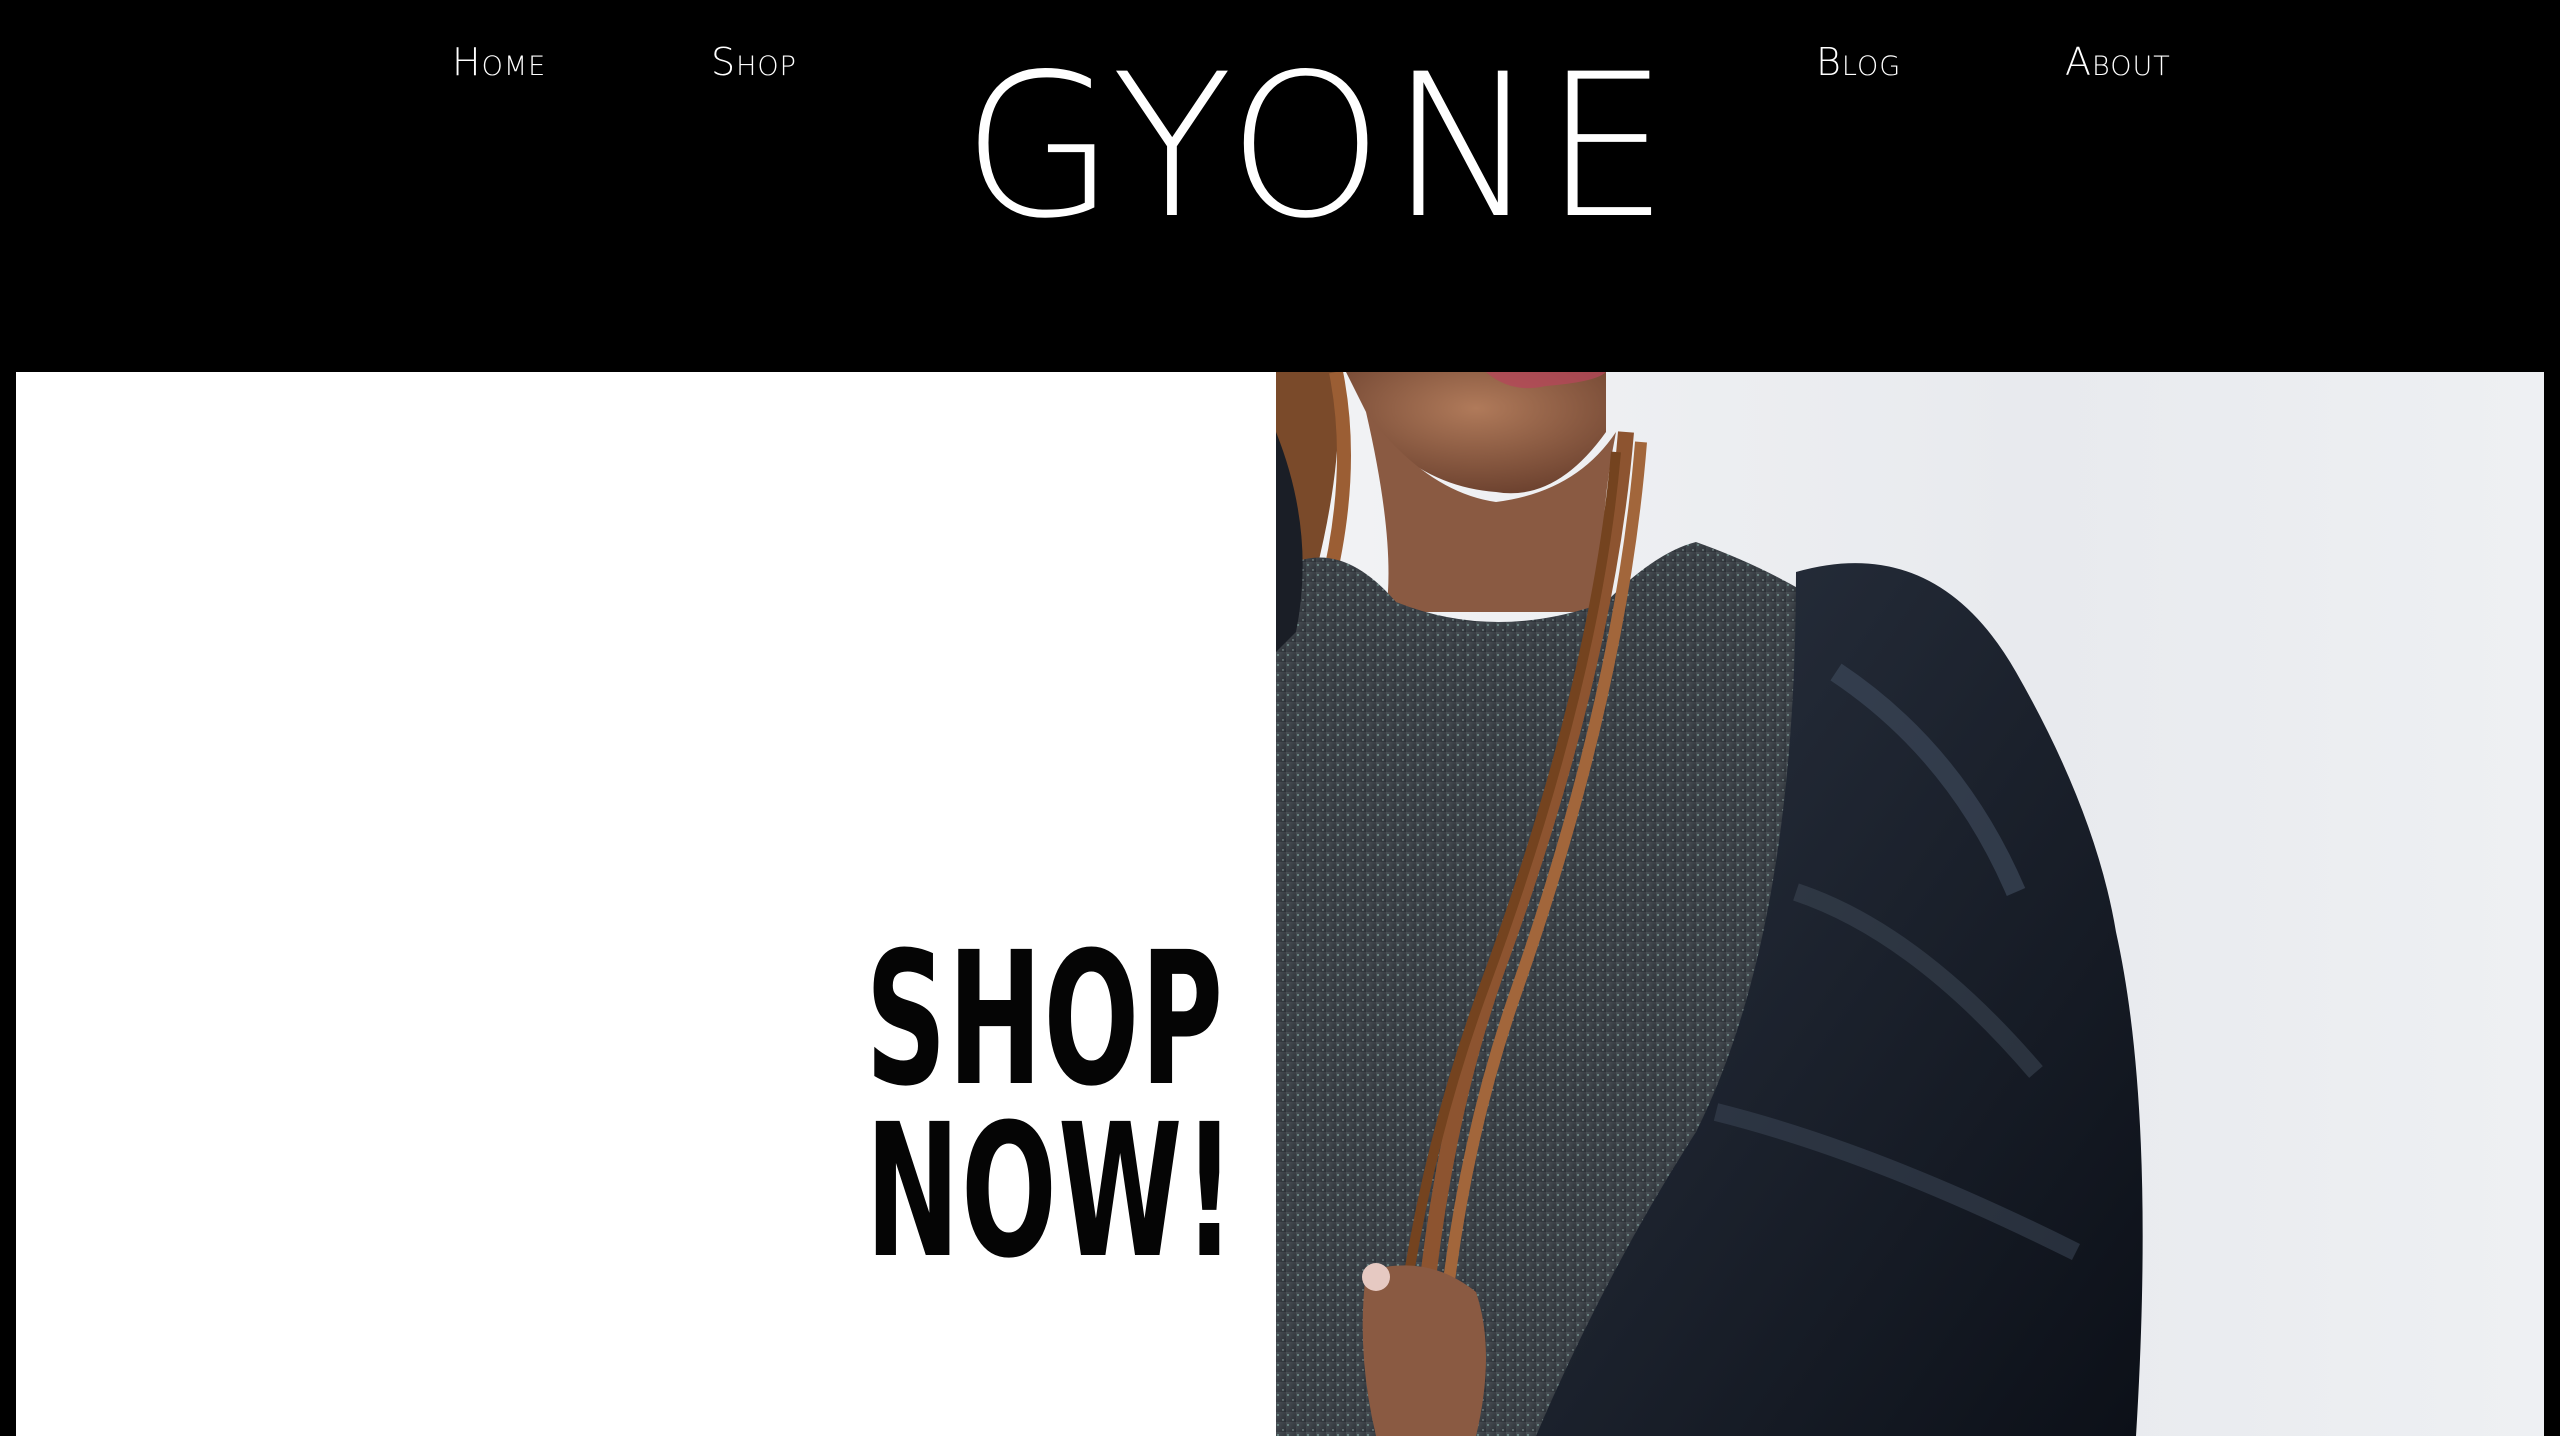 This screenshot has width=2560, height=1436. What do you see at coordinates (1050, 1192) in the screenshot?
I see `promo-line-2: NOW!` at bounding box center [1050, 1192].